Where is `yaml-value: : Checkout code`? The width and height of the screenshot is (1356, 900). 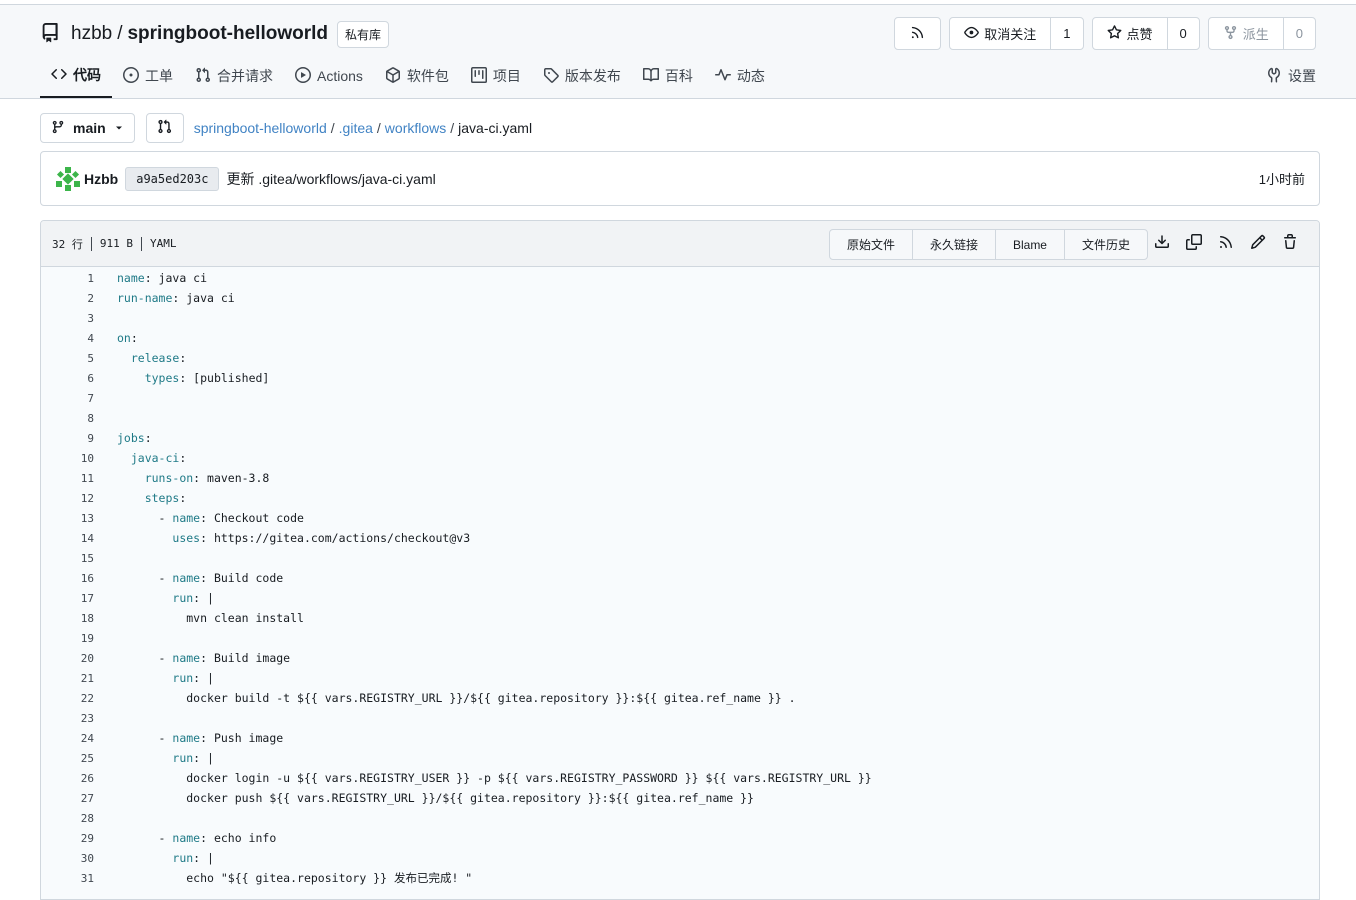
yaml-value: : Checkout code is located at coordinates (252, 518).